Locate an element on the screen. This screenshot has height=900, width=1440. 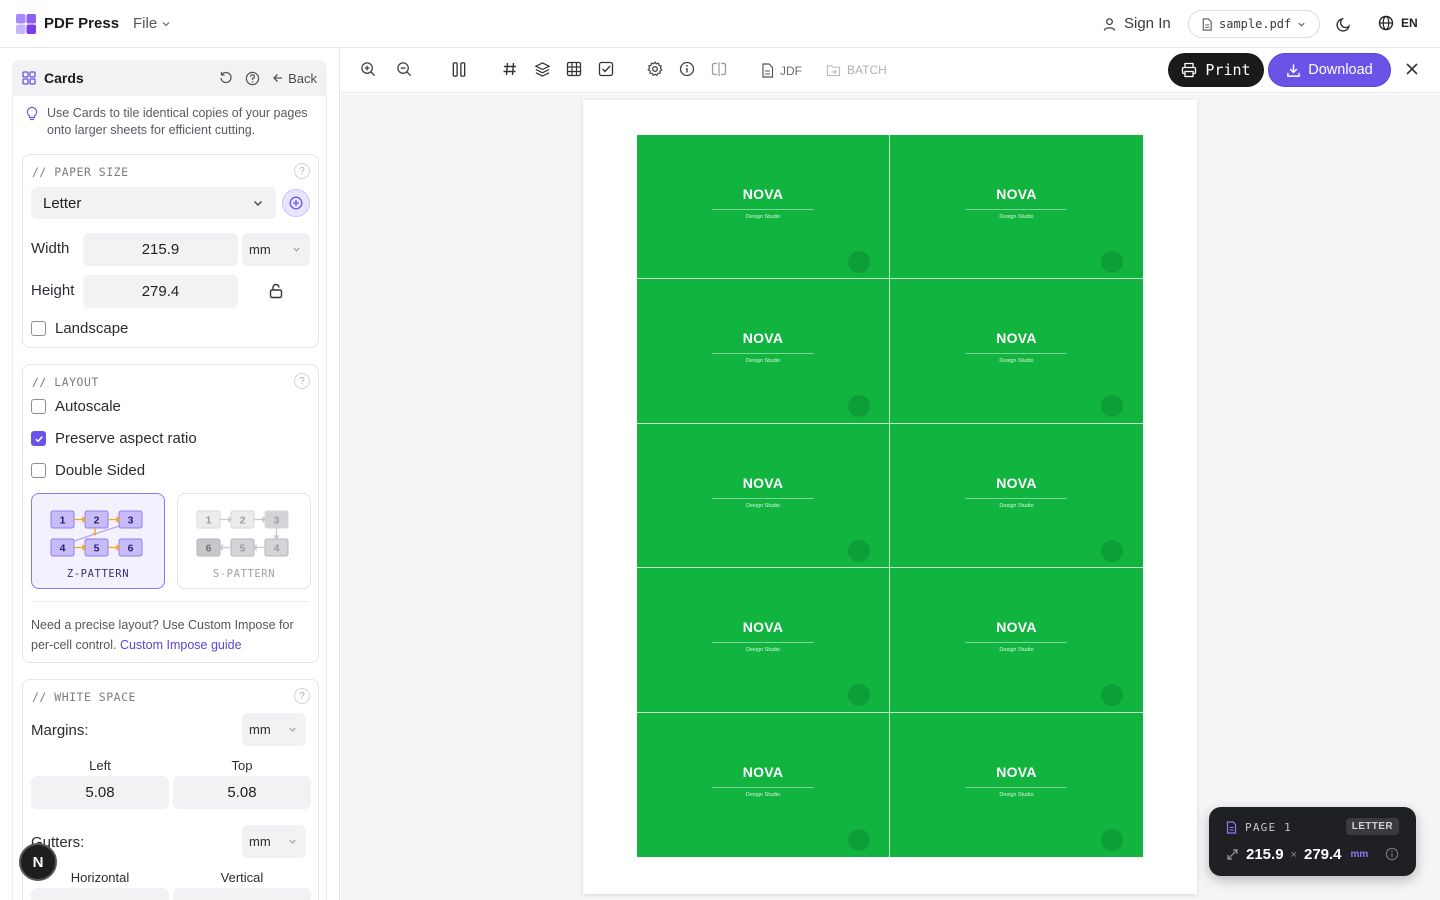
zoom-in-icon is located at coordinates (368, 69).